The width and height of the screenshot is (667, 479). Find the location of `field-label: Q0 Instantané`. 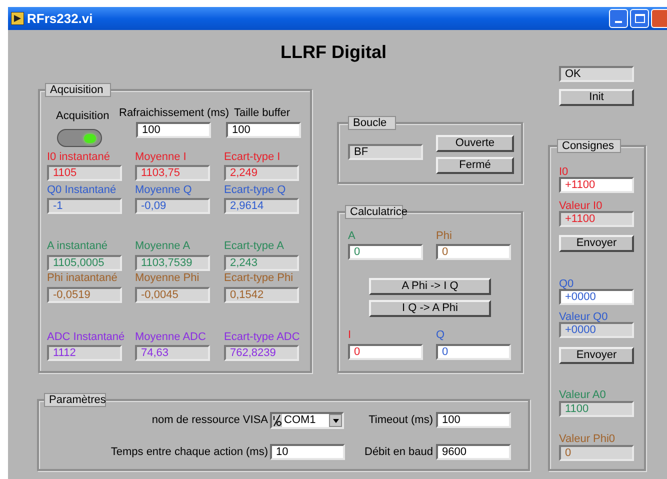

field-label: Q0 Instantané is located at coordinates (81, 190).